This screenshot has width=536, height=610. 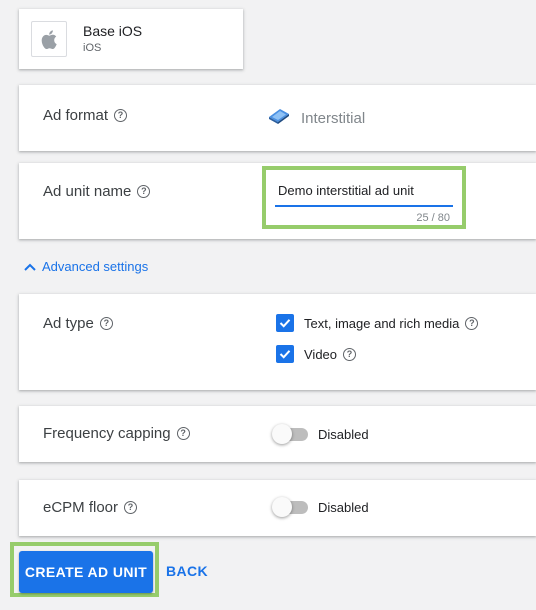 I want to click on character-counter: 25 / 80, so click(x=433, y=218).